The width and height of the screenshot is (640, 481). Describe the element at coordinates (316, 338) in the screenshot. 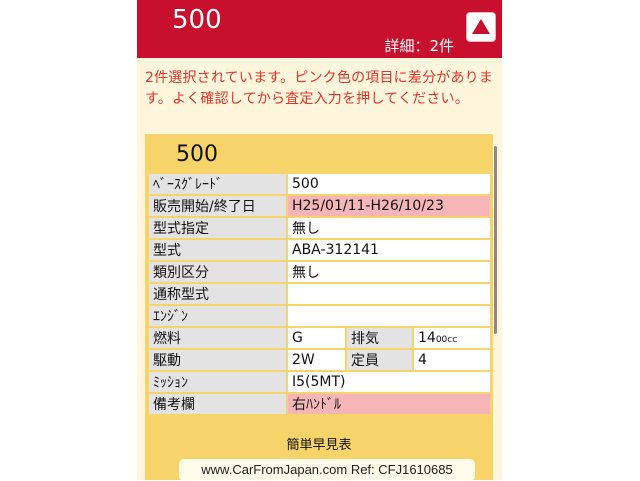

I see `fuel-value: G` at that location.